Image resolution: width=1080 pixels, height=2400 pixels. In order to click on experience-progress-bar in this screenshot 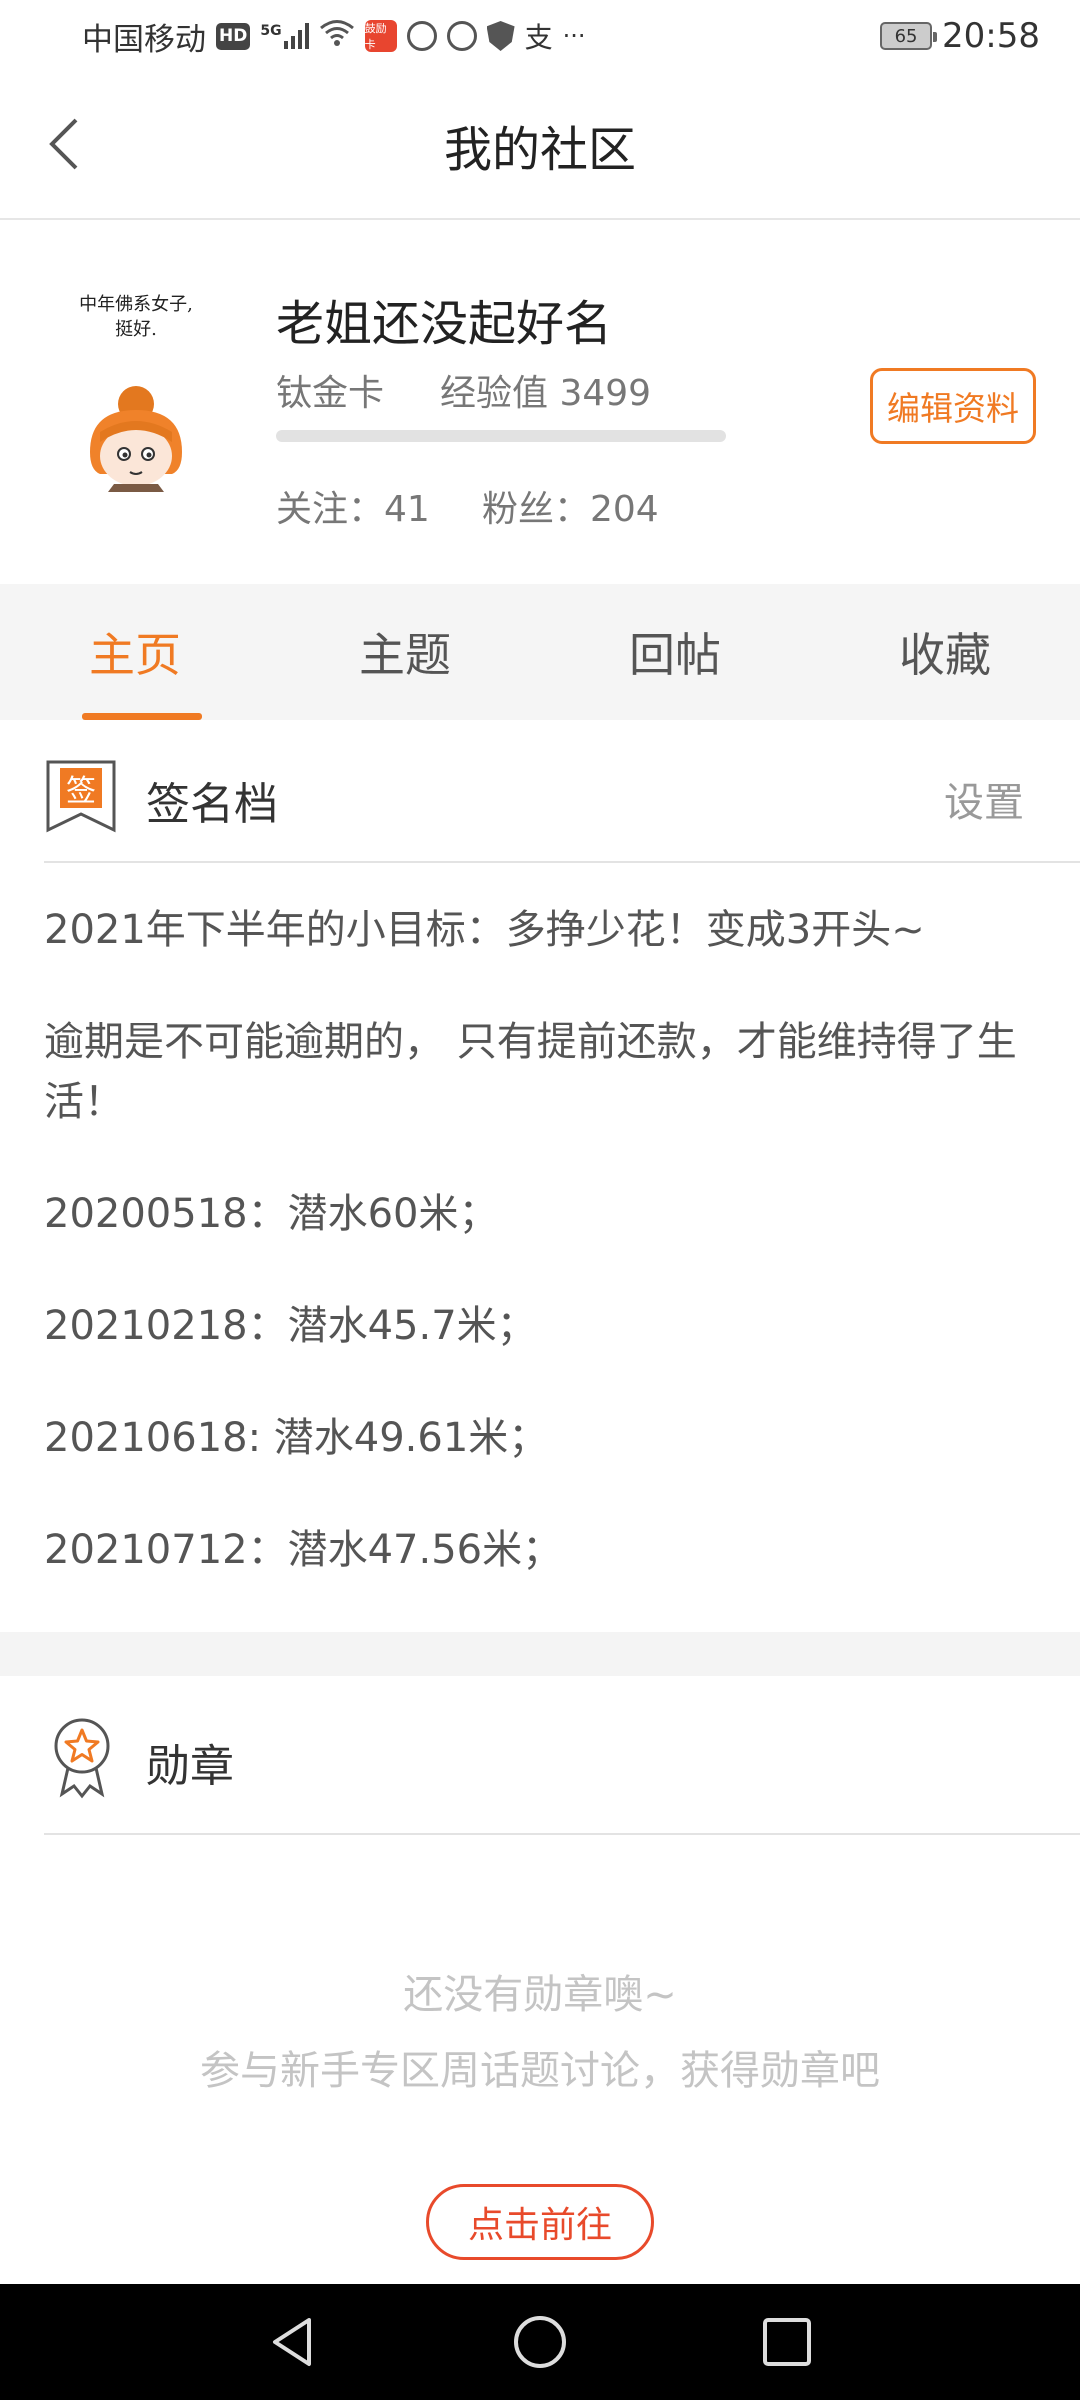, I will do `click(501, 436)`.